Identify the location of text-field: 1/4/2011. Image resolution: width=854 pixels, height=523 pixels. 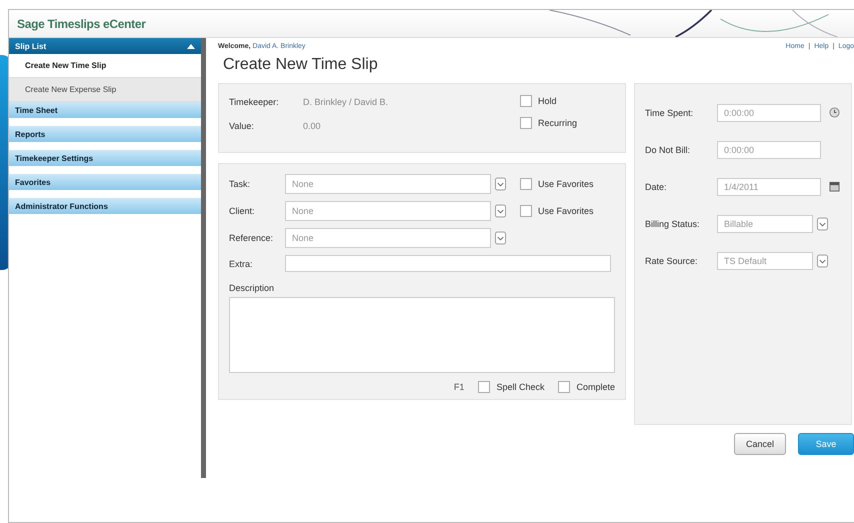
(769, 187).